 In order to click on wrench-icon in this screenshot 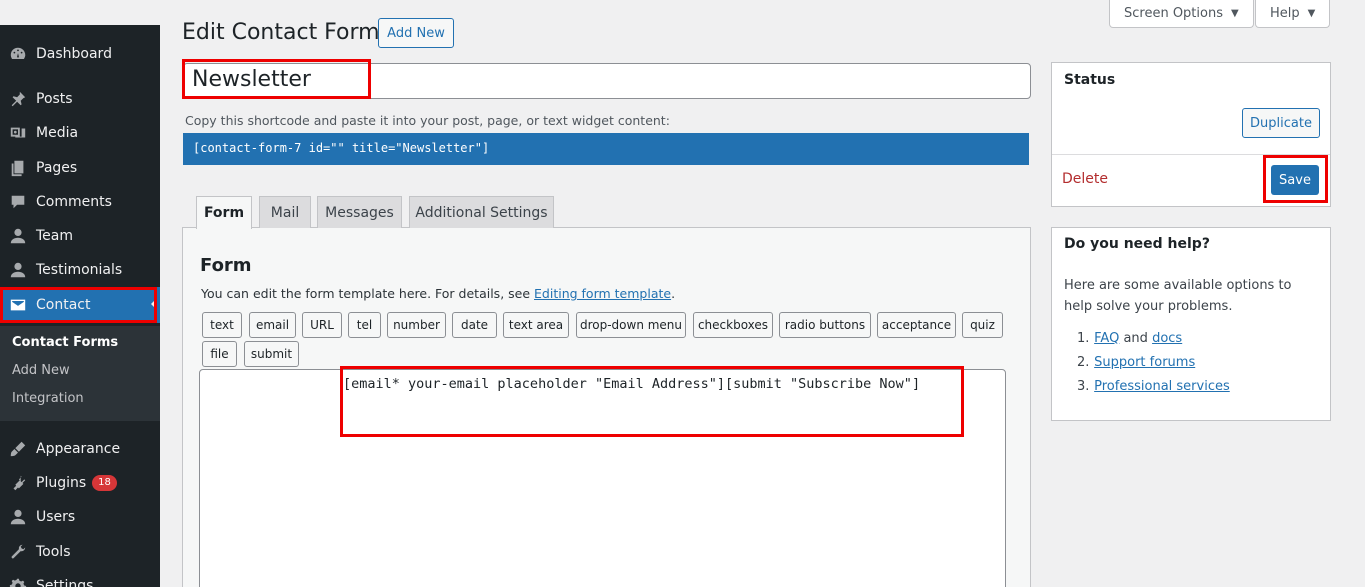, I will do `click(18, 552)`.